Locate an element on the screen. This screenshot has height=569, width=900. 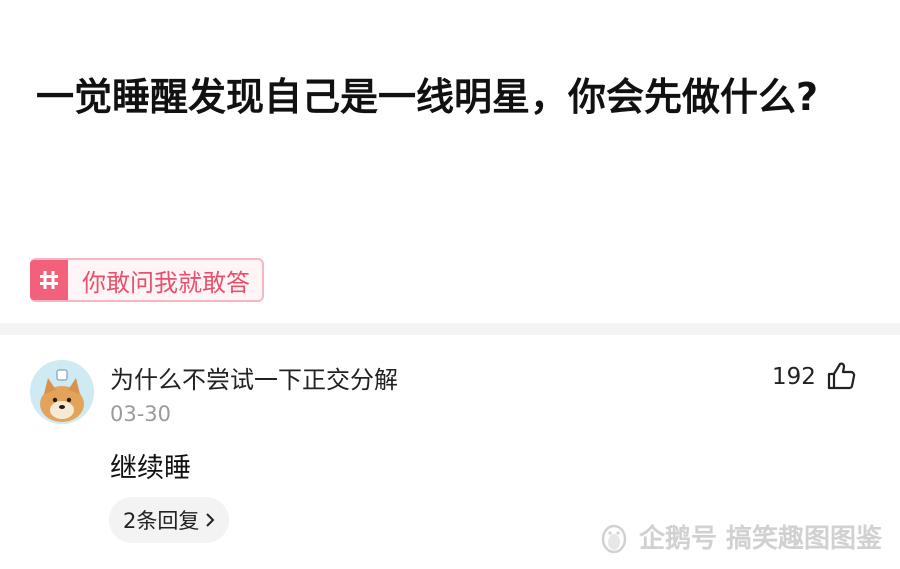
comment-username: 为什么不尝试一下正交分解 is located at coordinates (254, 377).